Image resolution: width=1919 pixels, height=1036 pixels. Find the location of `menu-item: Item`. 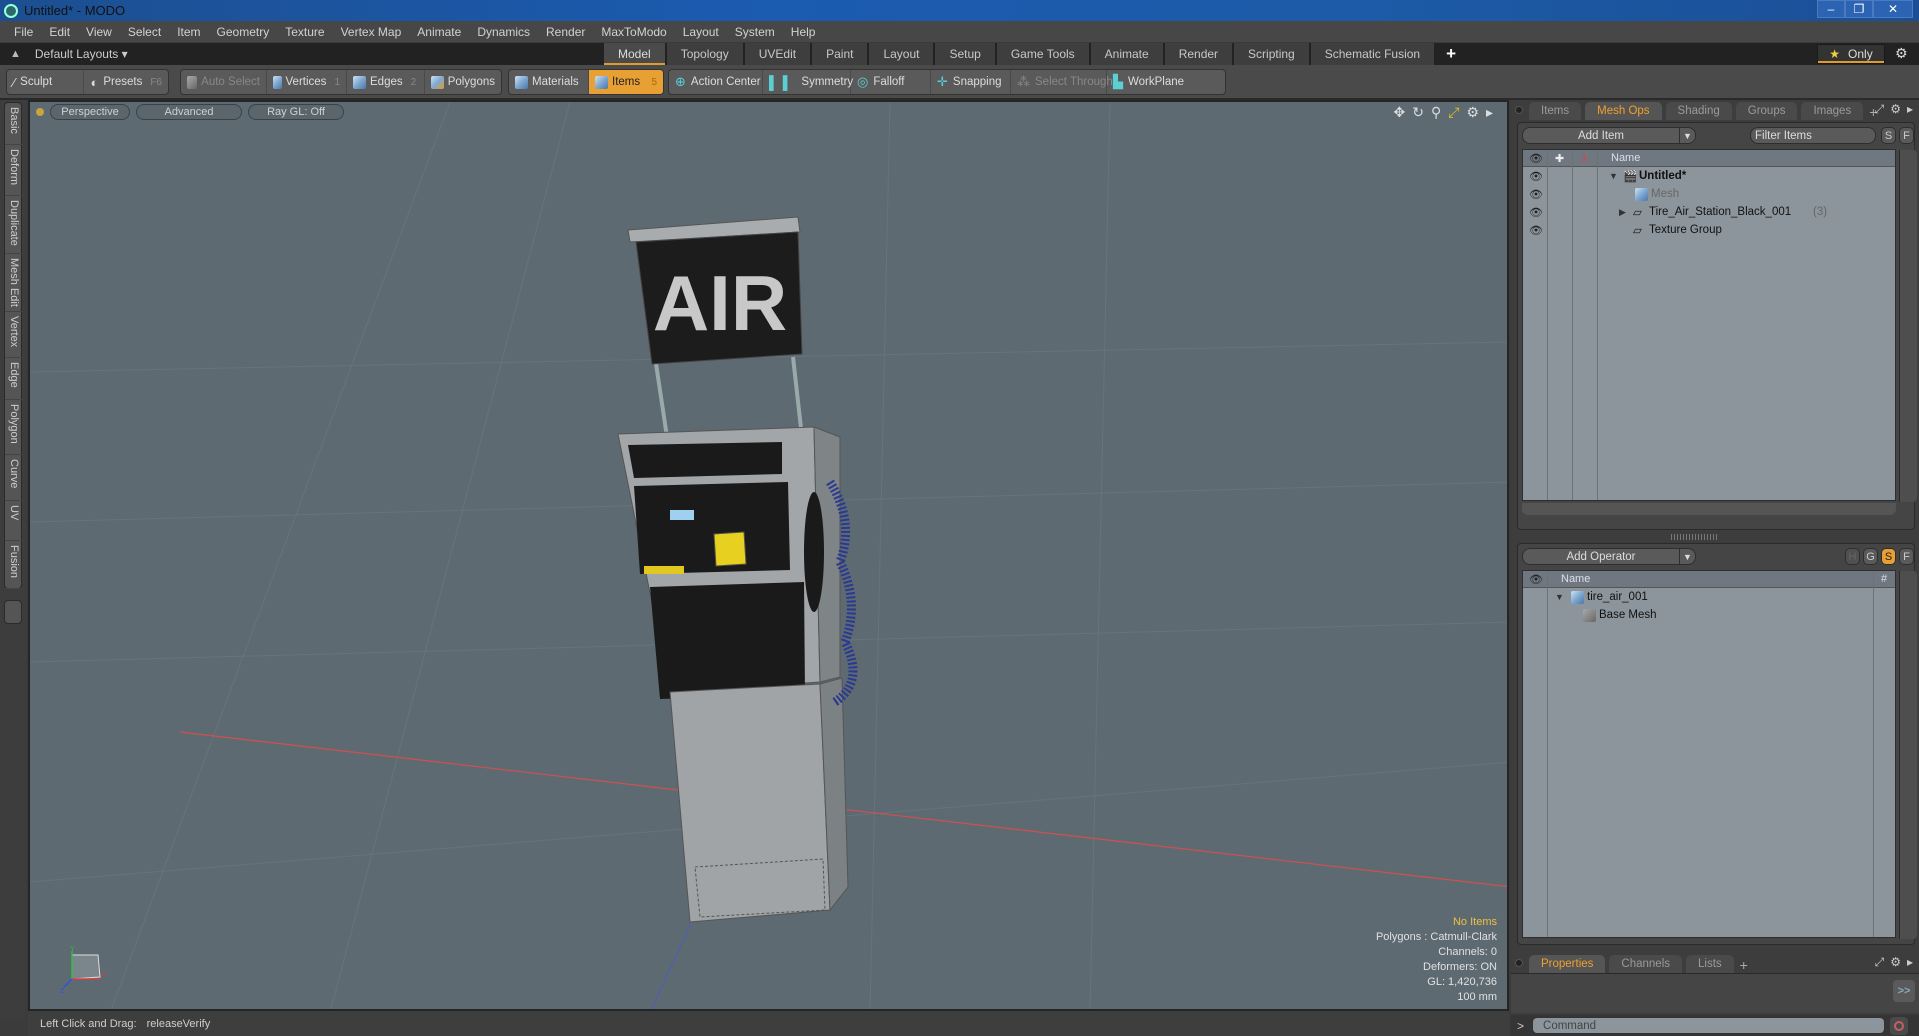

menu-item: Item is located at coordinates (188, 32).